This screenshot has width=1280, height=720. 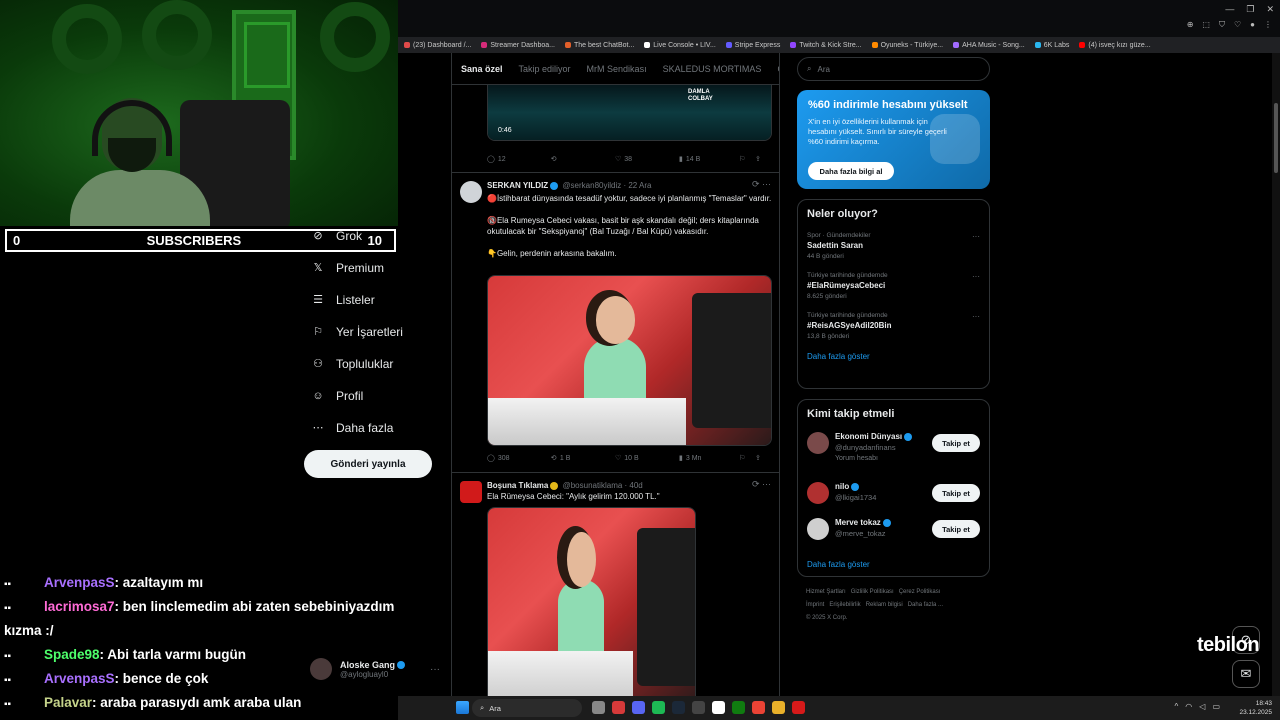 What do you see at coordinates (1051, 45) in the screenshot?
I see `bookmark-item: 6K Labs` at bounding box center [1051, 45].